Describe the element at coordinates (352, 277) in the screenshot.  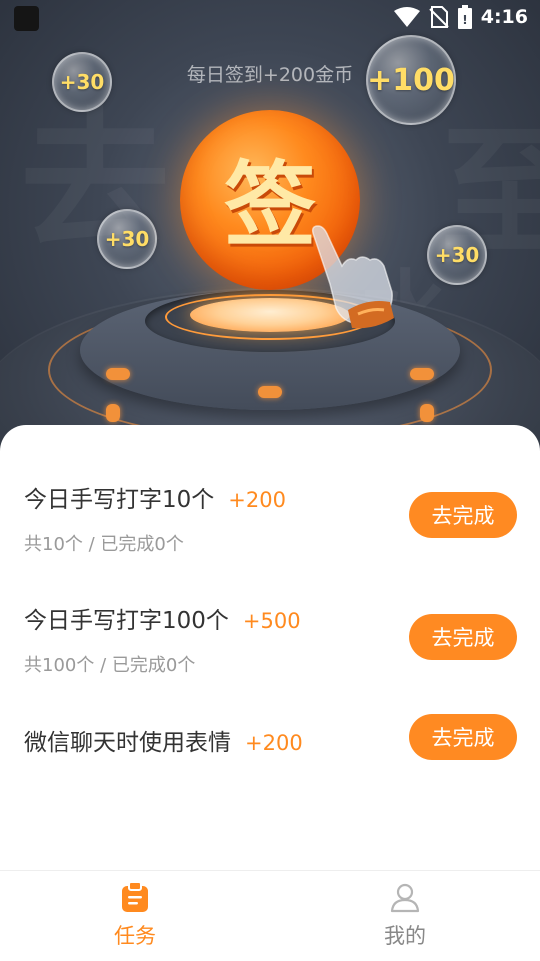
I see `pointing-hand-icon` at that location.